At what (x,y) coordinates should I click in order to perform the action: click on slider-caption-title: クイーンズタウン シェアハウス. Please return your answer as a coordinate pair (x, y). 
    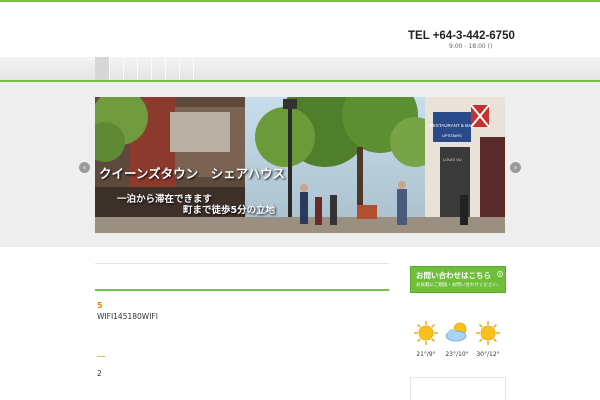
    Looking at the image, I should click on (192, 173).